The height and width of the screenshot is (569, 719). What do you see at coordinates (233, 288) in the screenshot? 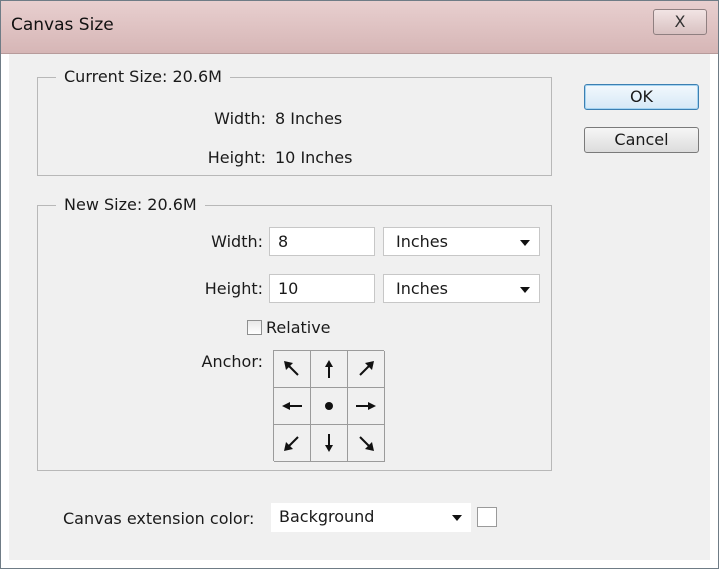
I see `new-height-label: Height:` at bounding box center [233, 288].